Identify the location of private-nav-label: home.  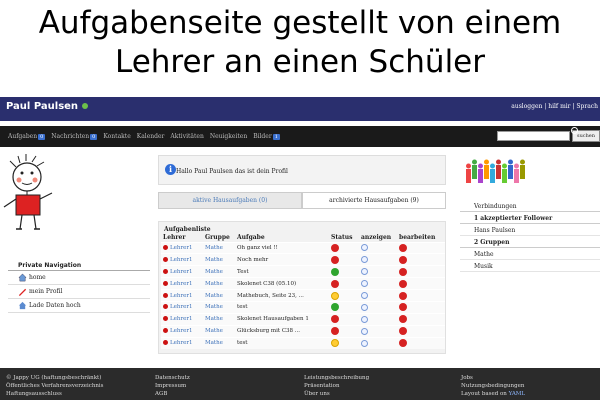
(37, 277).